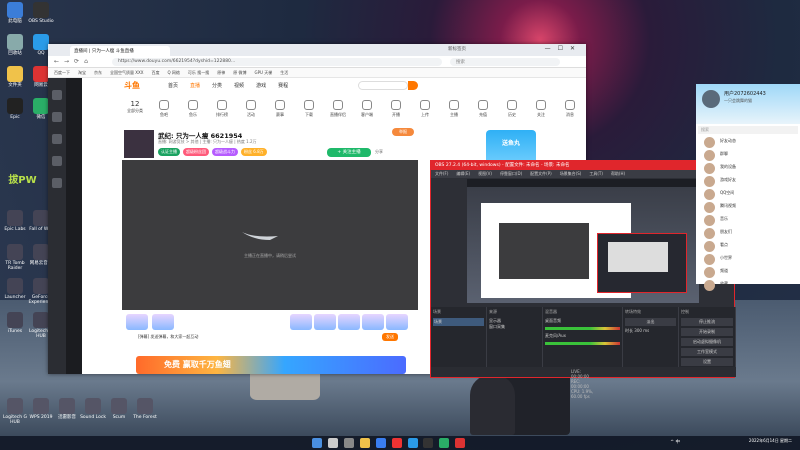 The image size is (800, 450). Describe the element at coordinates (707, 352) in the screenshot. I see `obs-control-button: 工作室模式` at that location.